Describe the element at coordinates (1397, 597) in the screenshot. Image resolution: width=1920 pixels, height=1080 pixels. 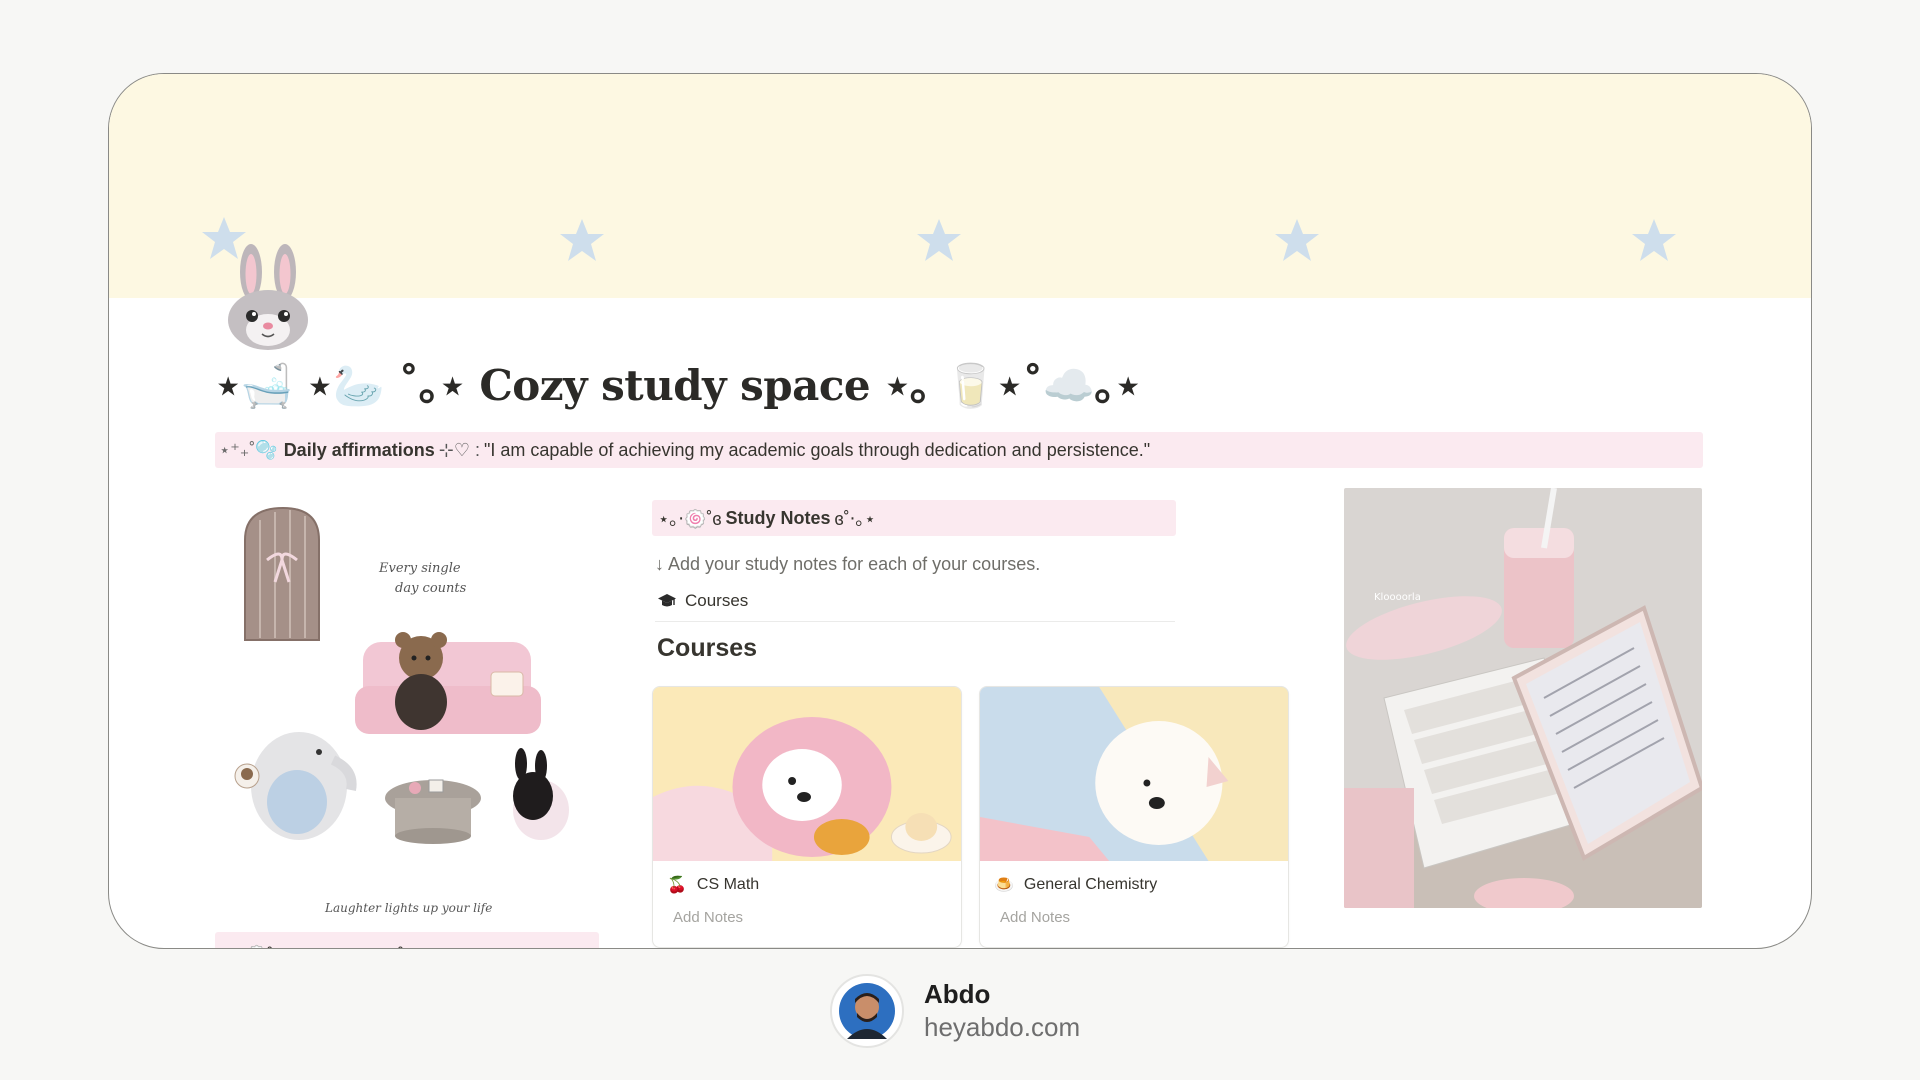
I see `photo-label: Kloooorla` at that location.